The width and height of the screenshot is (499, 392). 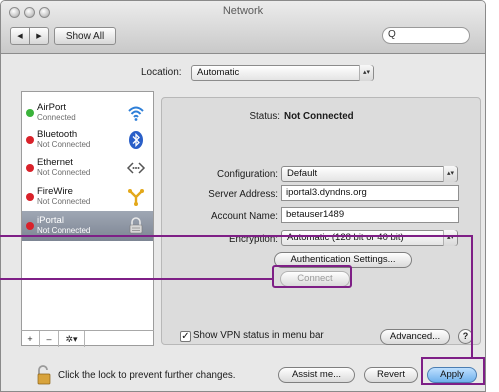 I want to click on show-vpn-status-label: Show VPN status in menu bar, so click(x=258, y=335).